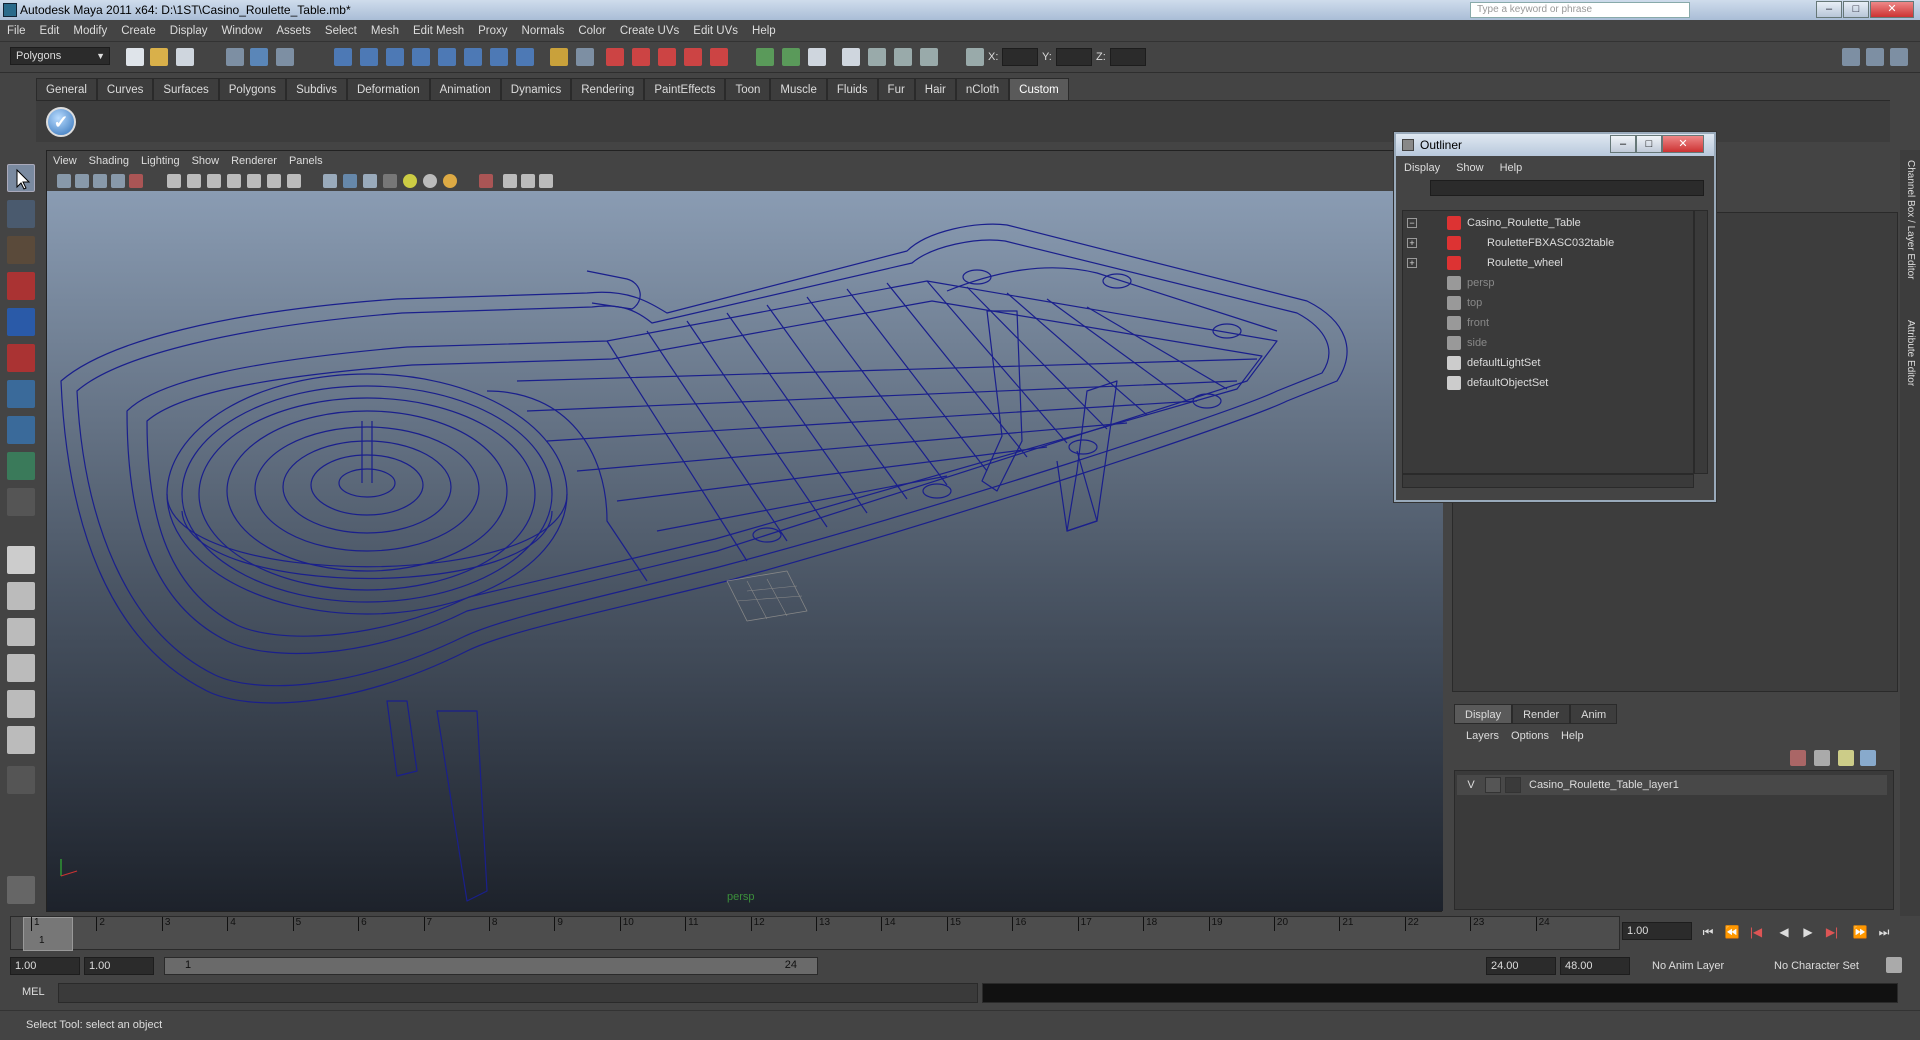 This screenshot has width=1920, height=1040. I want to click on single-perspective-layout-icon, so click(21, 560).